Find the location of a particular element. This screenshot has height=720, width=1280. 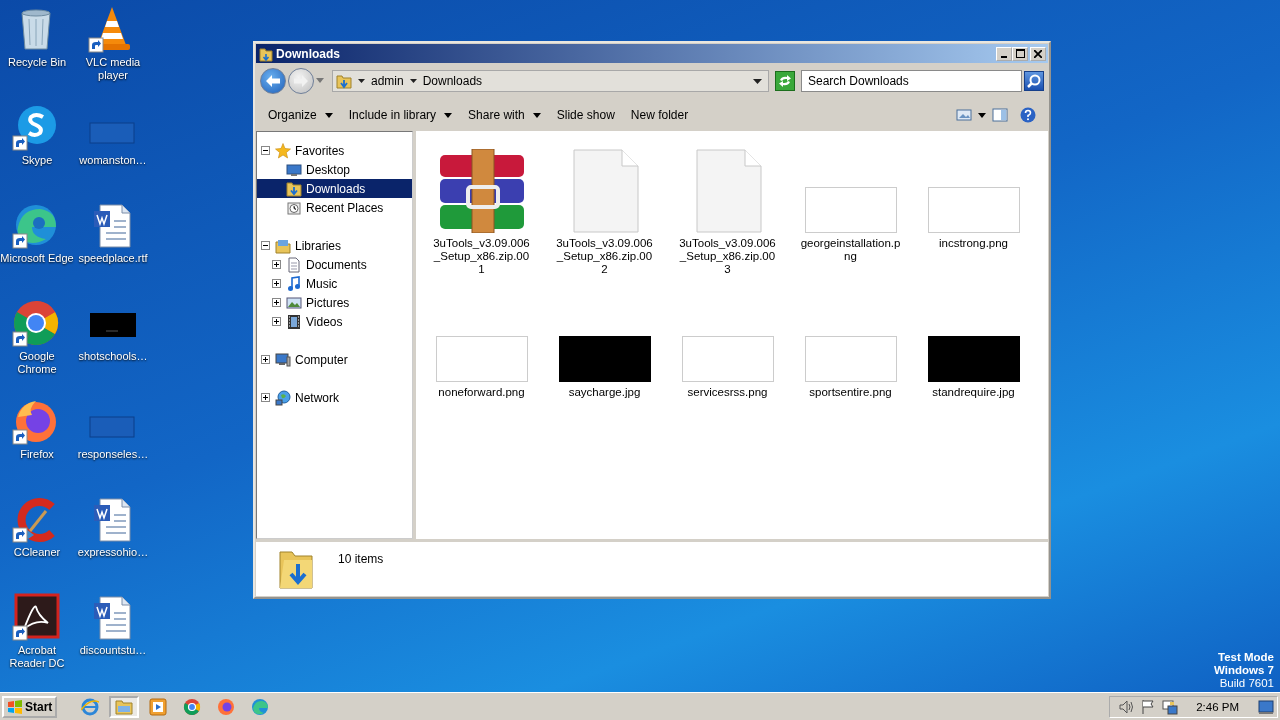

download-folder-icon is located at coordinates (296, 569).